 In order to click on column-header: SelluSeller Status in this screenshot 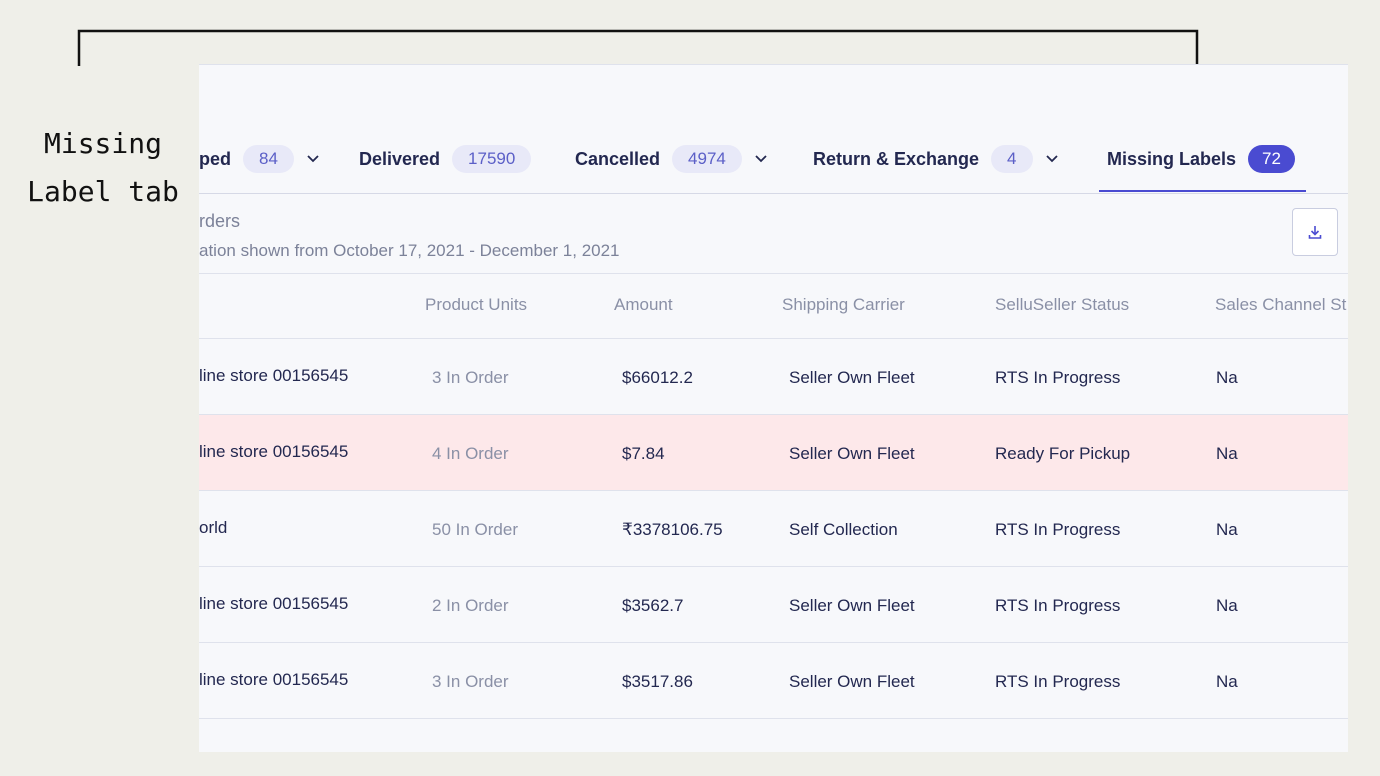, I will do `click(1062, 305)`.